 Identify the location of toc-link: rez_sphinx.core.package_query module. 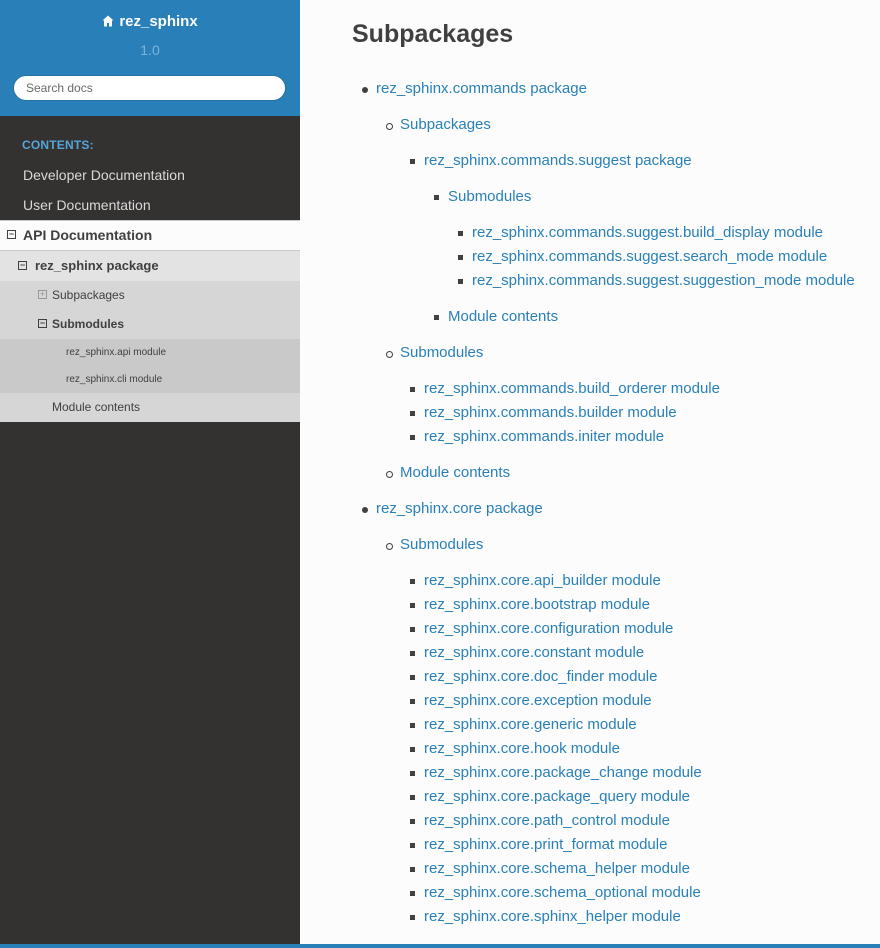
(557, 797).